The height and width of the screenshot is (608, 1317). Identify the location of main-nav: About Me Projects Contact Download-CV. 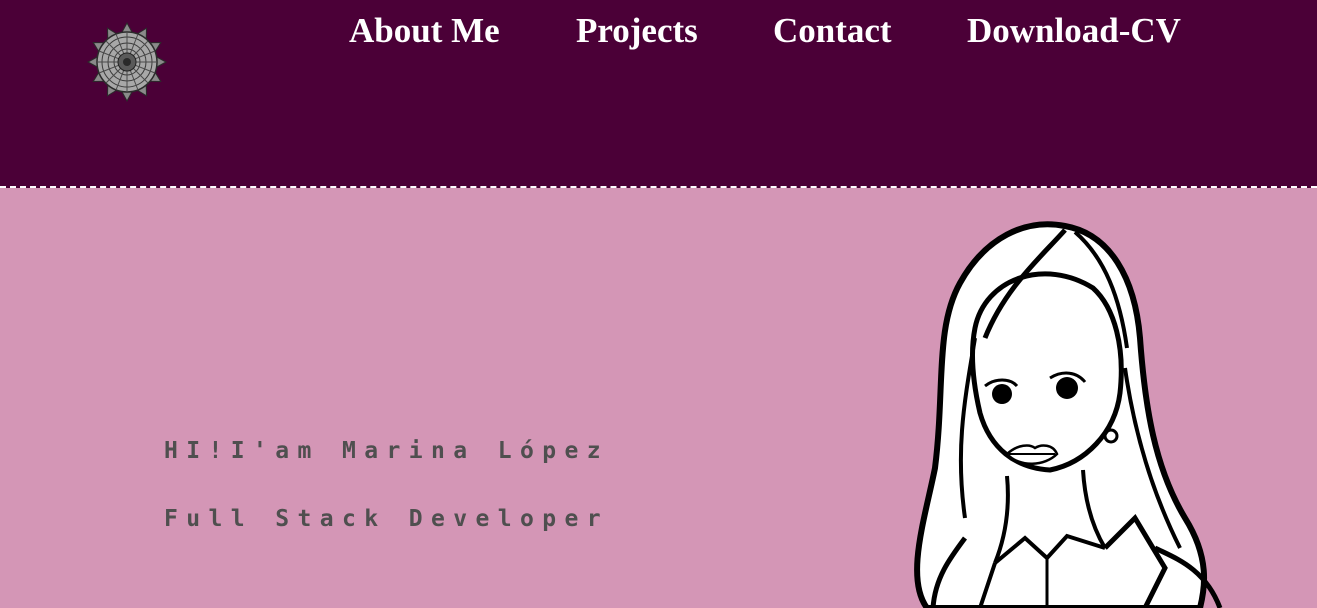
(658, 33).